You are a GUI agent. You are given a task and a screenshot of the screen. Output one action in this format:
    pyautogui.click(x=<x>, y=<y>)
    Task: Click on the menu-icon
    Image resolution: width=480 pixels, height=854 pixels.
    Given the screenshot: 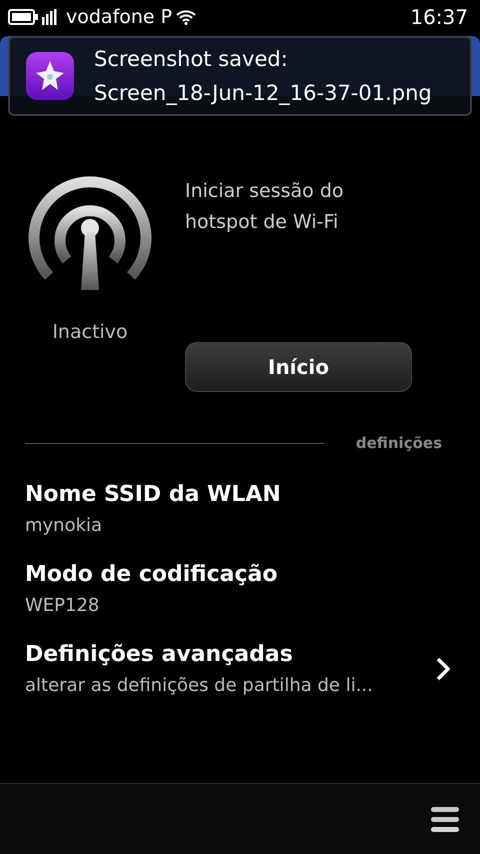 What is the action you would take?
    pyautogui.click(x=445, y=819)
    